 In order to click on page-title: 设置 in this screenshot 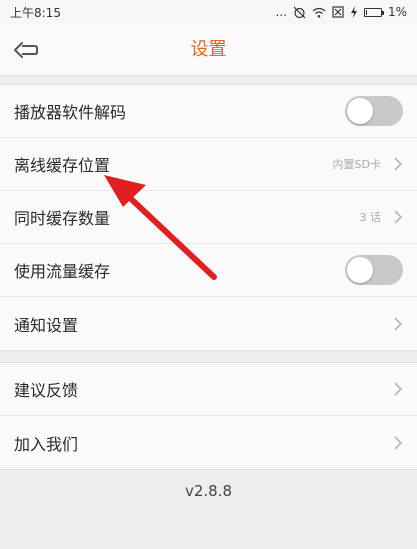, I will do `click(208, 49)`.